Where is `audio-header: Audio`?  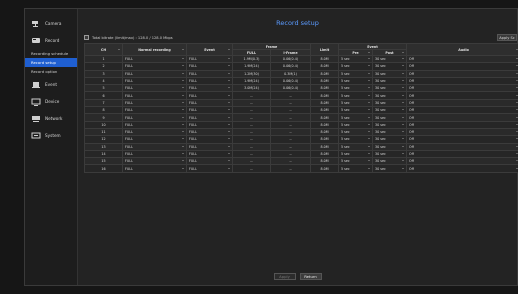 audio-header: Audio is located at coordinates (462, 49).